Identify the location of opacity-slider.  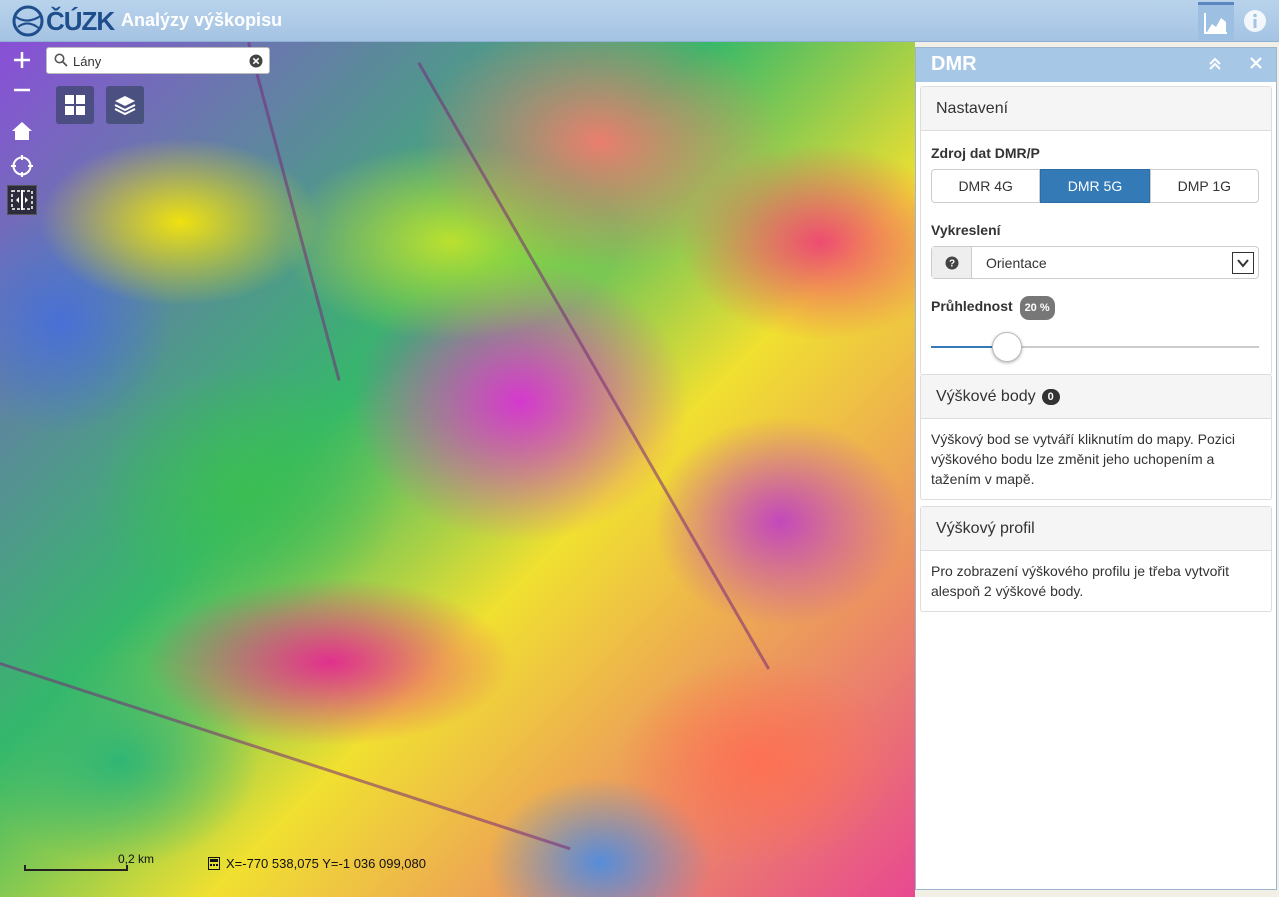
(1095, 347).